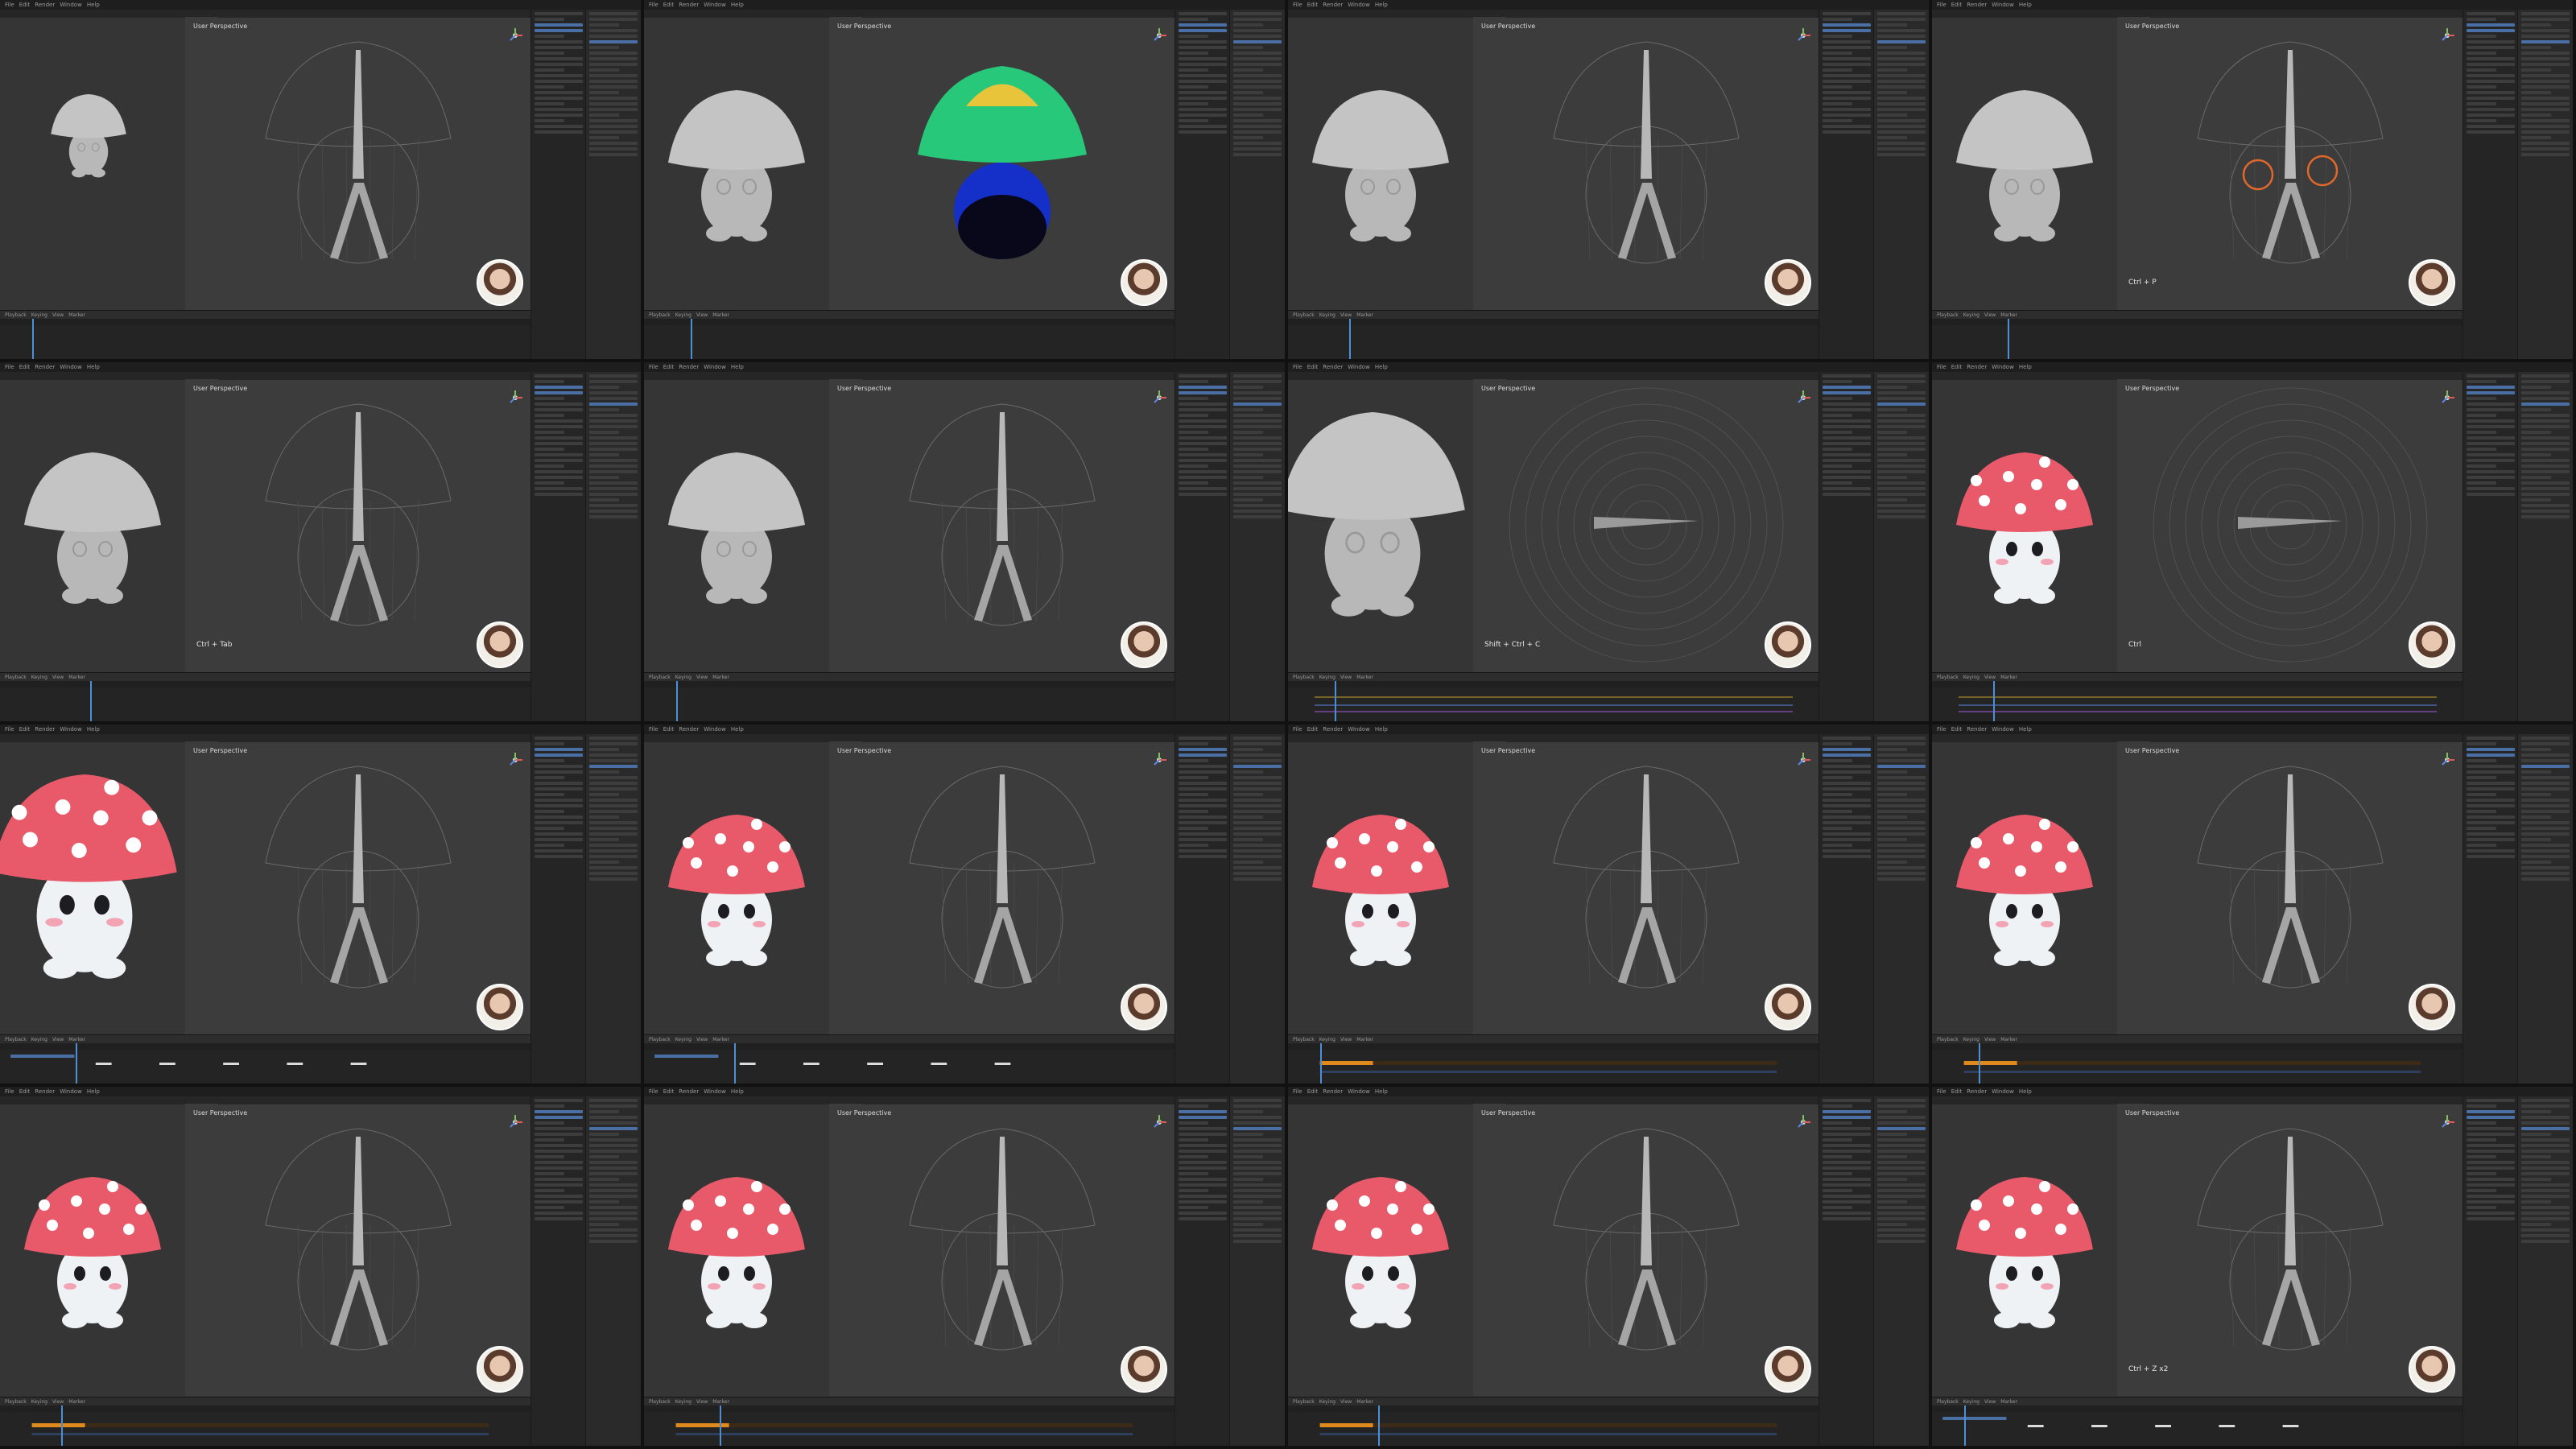  I want to click on menu-item-edit: Edit, so click(1313, 1091).